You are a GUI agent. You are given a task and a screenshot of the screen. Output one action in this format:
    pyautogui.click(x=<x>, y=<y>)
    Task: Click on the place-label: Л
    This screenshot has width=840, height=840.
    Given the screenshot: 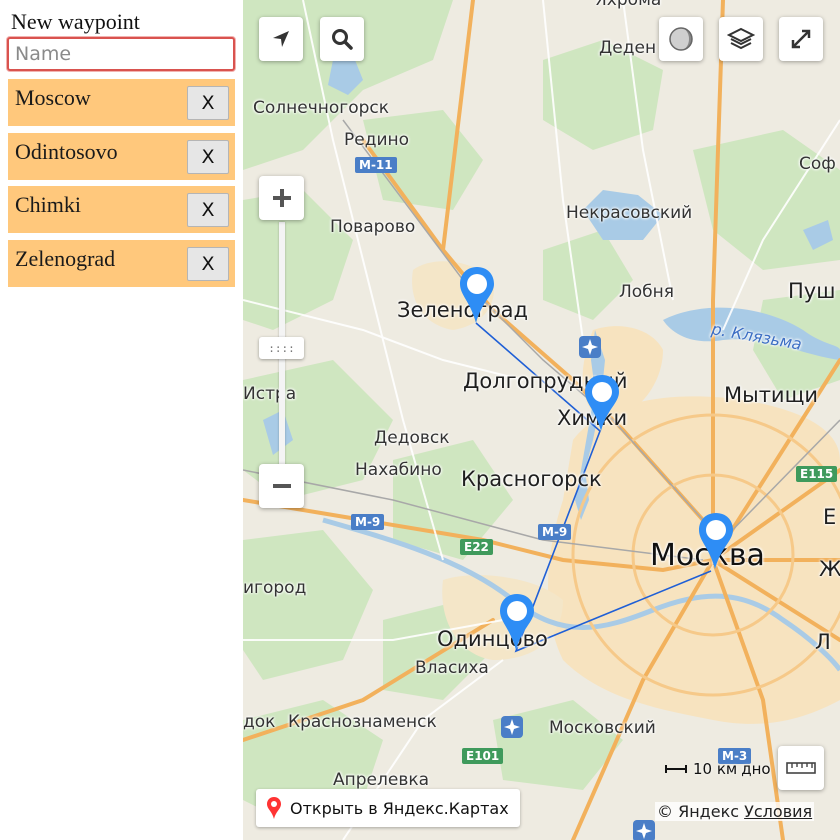 What is the action you would take?
    pyautogui.click(x=823, y=642)
    